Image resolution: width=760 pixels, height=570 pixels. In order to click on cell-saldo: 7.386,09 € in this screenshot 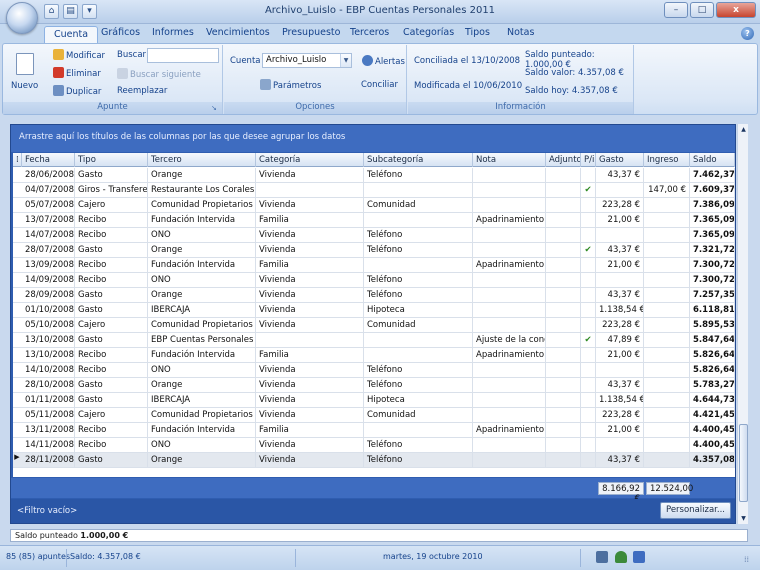, I will do `click(712, 205)`.